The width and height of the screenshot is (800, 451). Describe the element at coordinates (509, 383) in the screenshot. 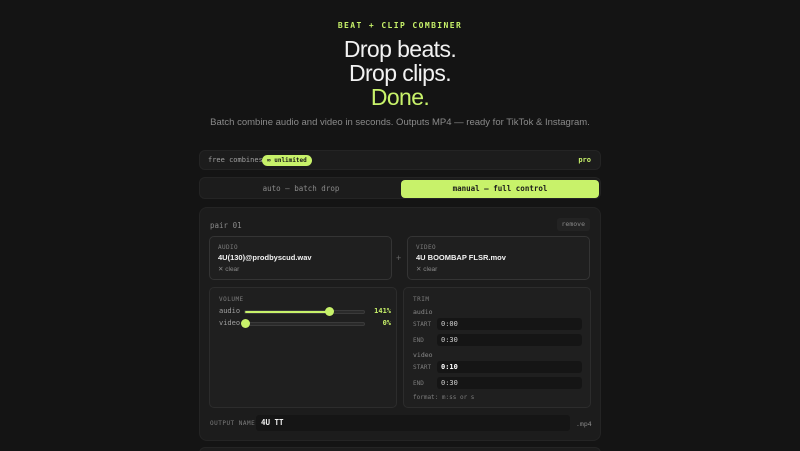

I see `trim-video-end-input: 0:30` at that location.